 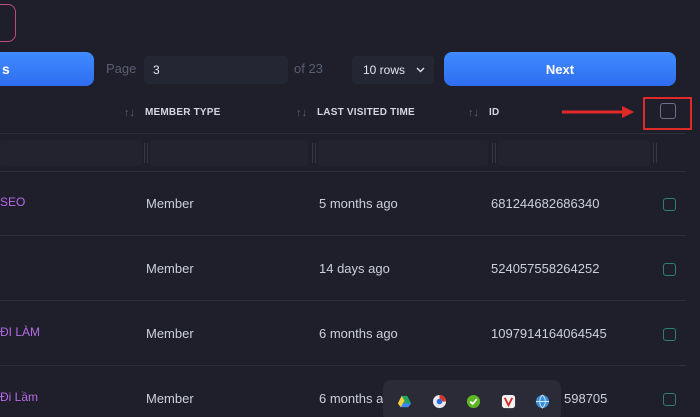 What do you see at coordinates (560, 69) in the screenshot?
I see `next-button: Next` at bounding box center [560, 69].